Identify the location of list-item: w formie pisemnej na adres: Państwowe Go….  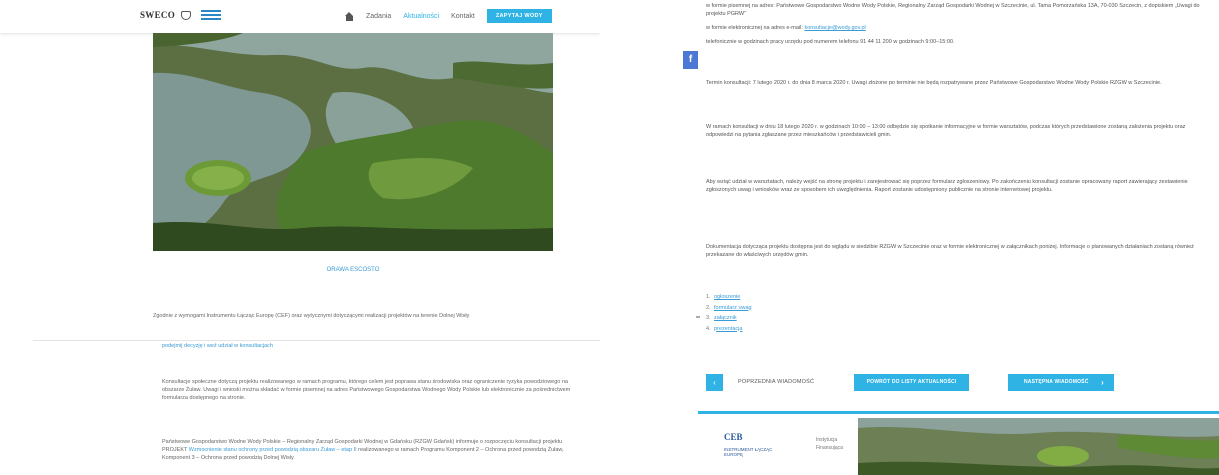
(956, 10).